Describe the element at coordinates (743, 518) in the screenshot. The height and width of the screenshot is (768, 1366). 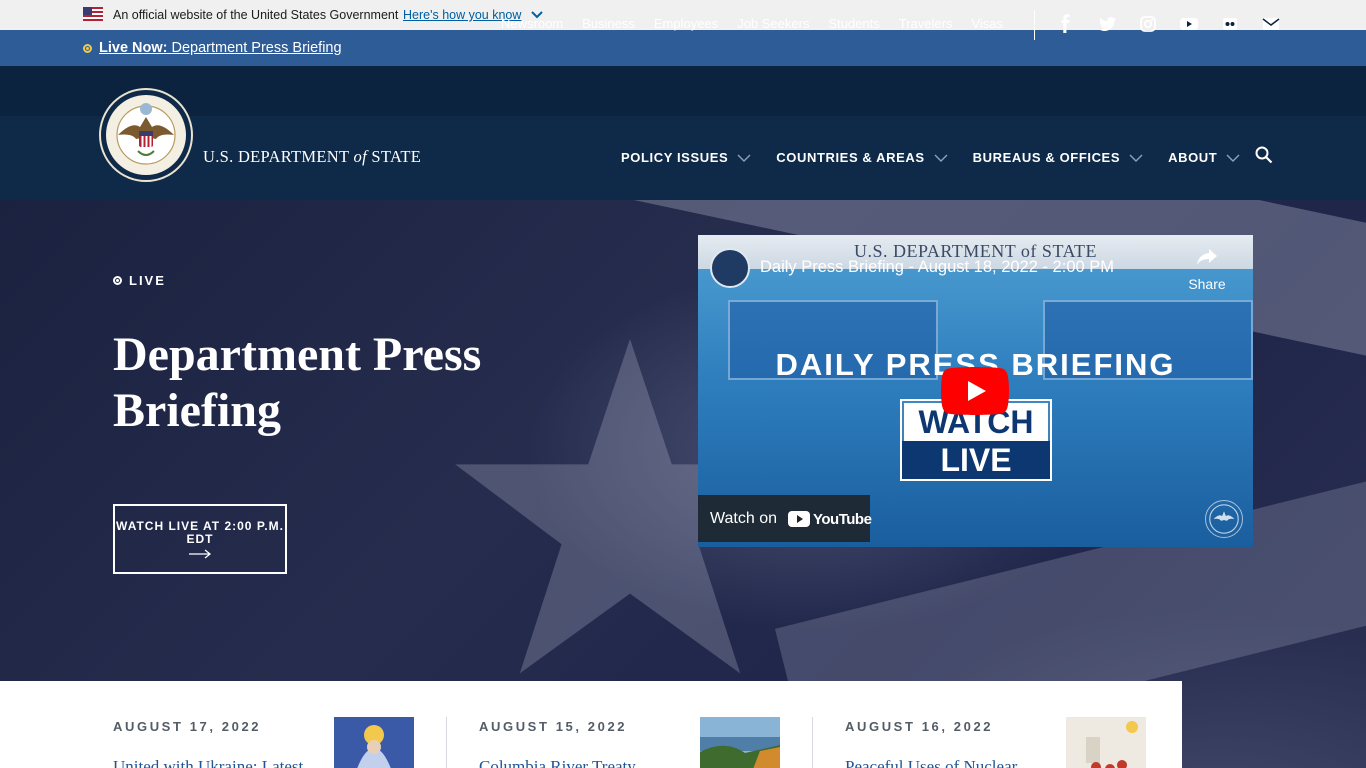
I see `watch-on-label: Watch on` at that location.